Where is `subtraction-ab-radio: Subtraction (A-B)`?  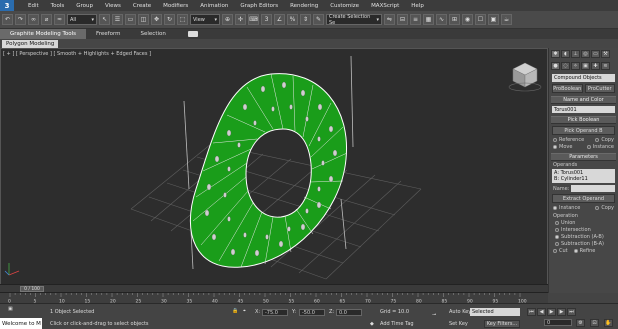 subtraction-ab-radio: Subtraction (A-B) is located at coordinates (583, 237).